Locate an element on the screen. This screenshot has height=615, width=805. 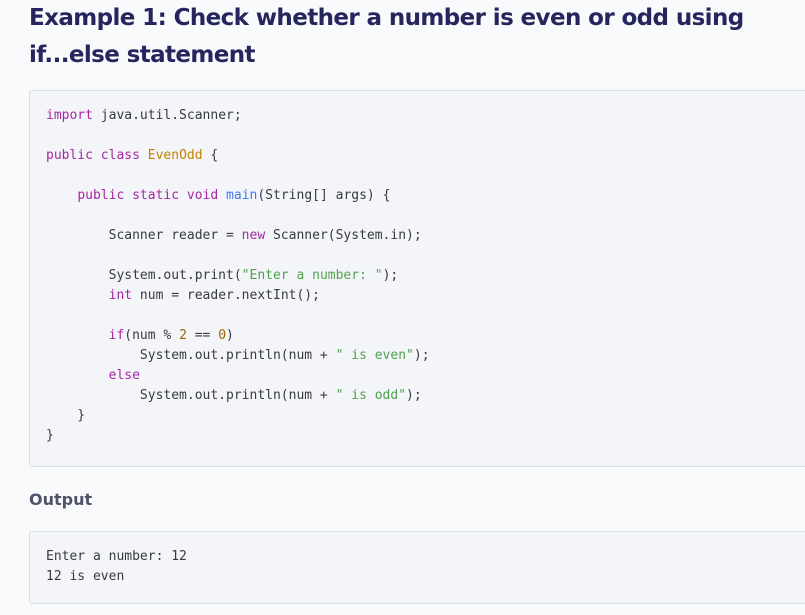
code-line: public class EvenOdd { is located at coordinates (132, 155).